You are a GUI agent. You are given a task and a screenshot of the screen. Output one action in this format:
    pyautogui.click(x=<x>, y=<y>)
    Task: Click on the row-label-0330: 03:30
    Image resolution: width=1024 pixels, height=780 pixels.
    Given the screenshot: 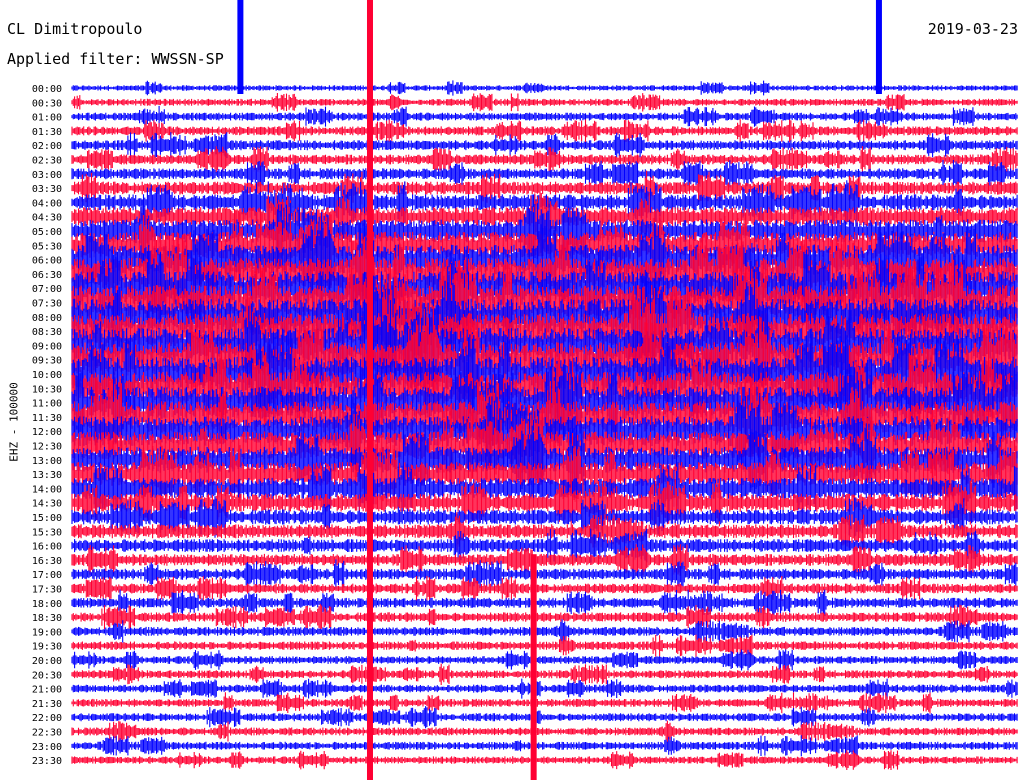 What is the action you would take?
    pyautogui.click(x=47, y=189)
    